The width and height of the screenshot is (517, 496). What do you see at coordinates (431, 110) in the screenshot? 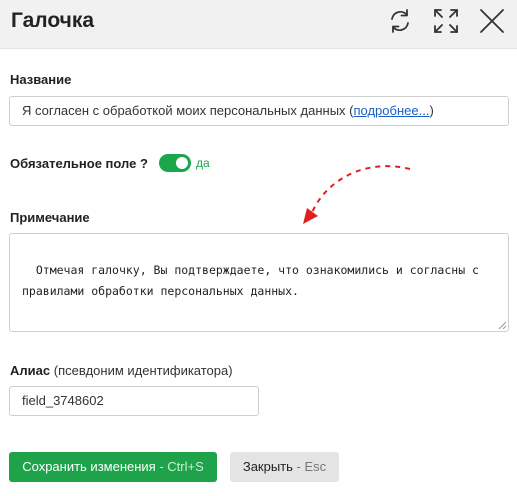
I see `name-input-suffix: )` at bounding box center [431, 110].